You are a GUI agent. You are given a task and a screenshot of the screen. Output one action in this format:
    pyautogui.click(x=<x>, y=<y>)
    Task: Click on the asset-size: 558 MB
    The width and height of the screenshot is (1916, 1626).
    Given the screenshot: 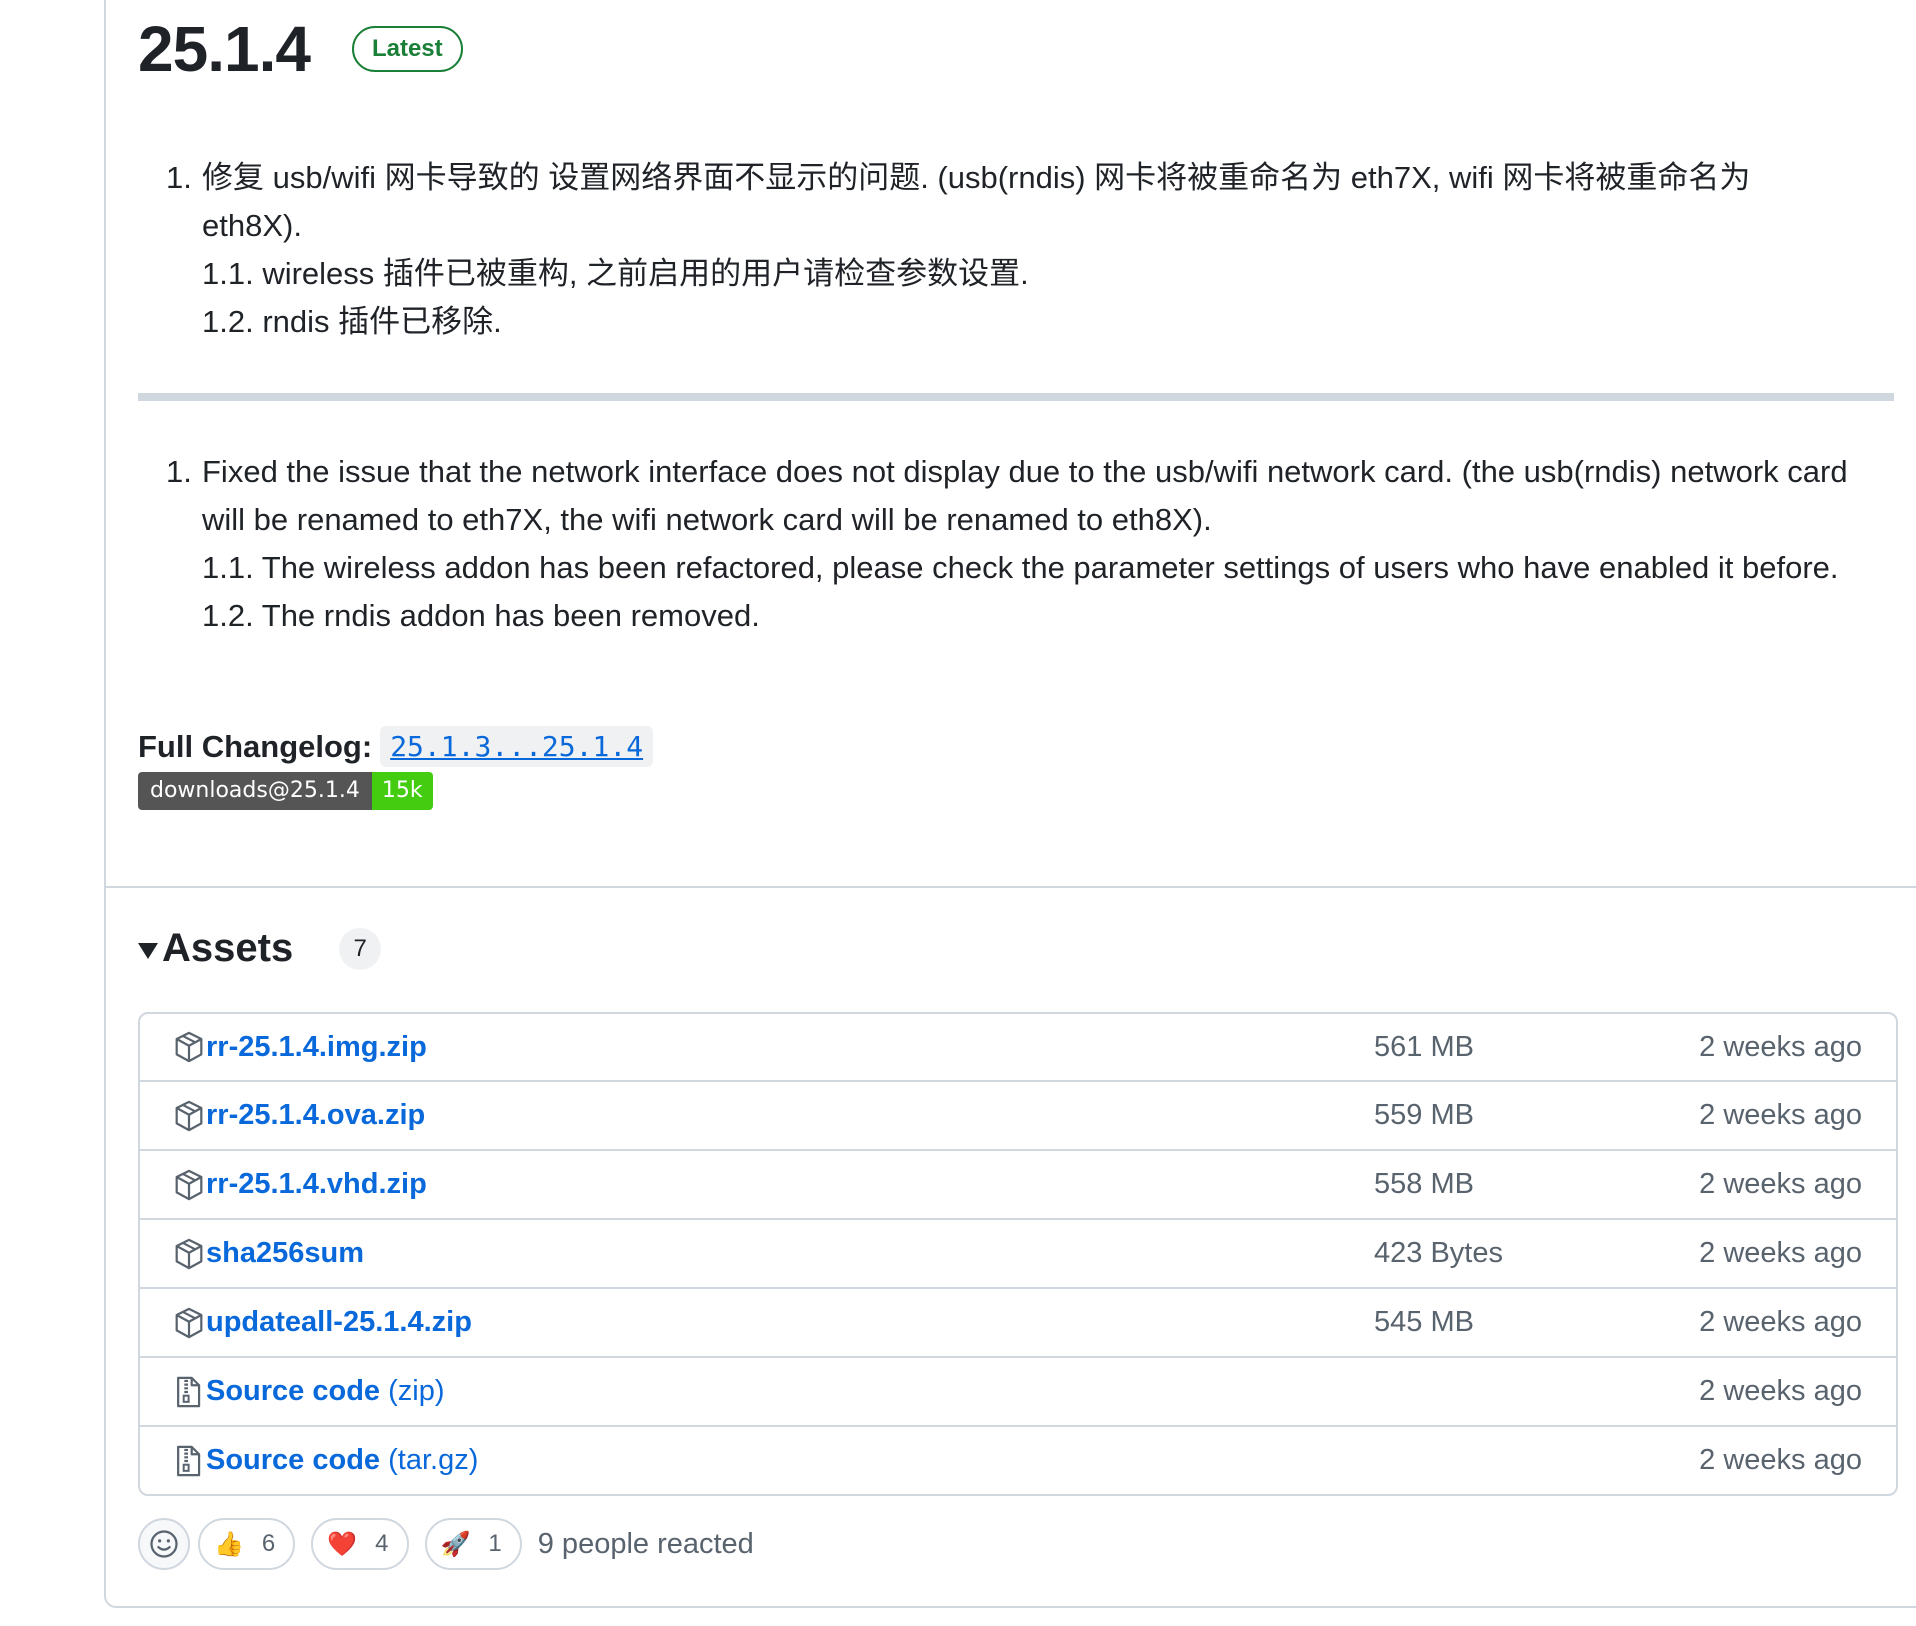 What is the action you would take?
    pyautogui.click(x=1424, y=1184)
    